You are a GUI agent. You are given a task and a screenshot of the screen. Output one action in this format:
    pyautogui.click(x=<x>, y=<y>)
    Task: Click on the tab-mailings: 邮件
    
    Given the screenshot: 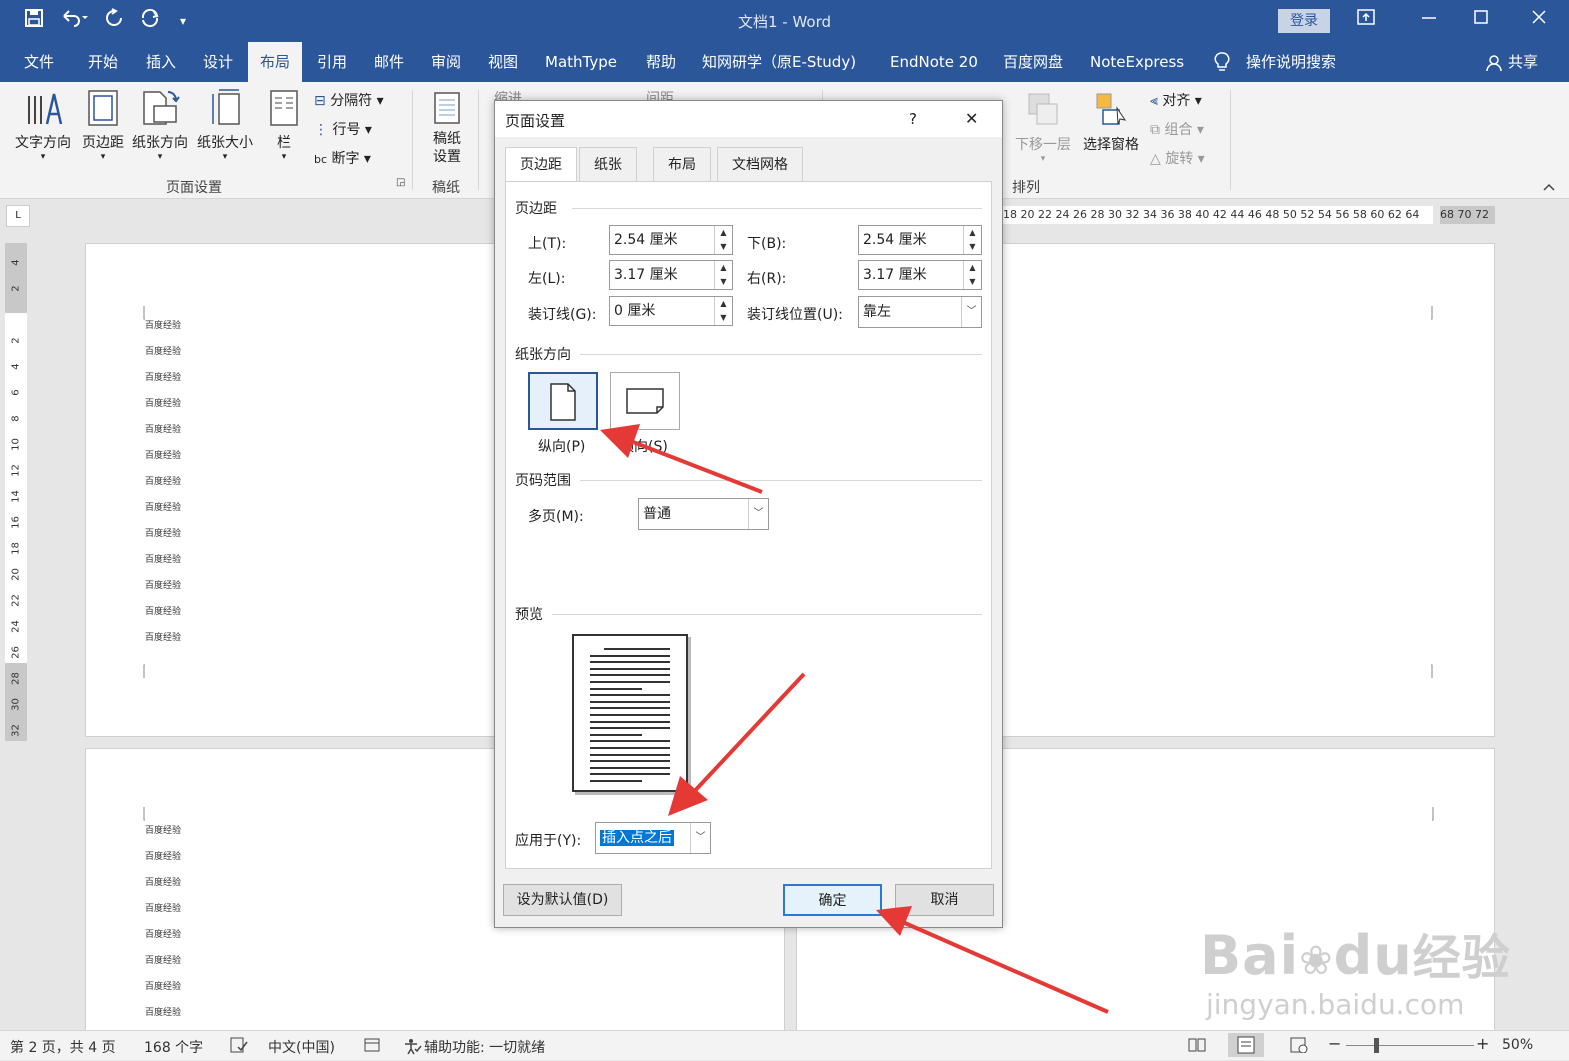 What is the action you would take?
    pyautogui.click(x=389, y=62)
    